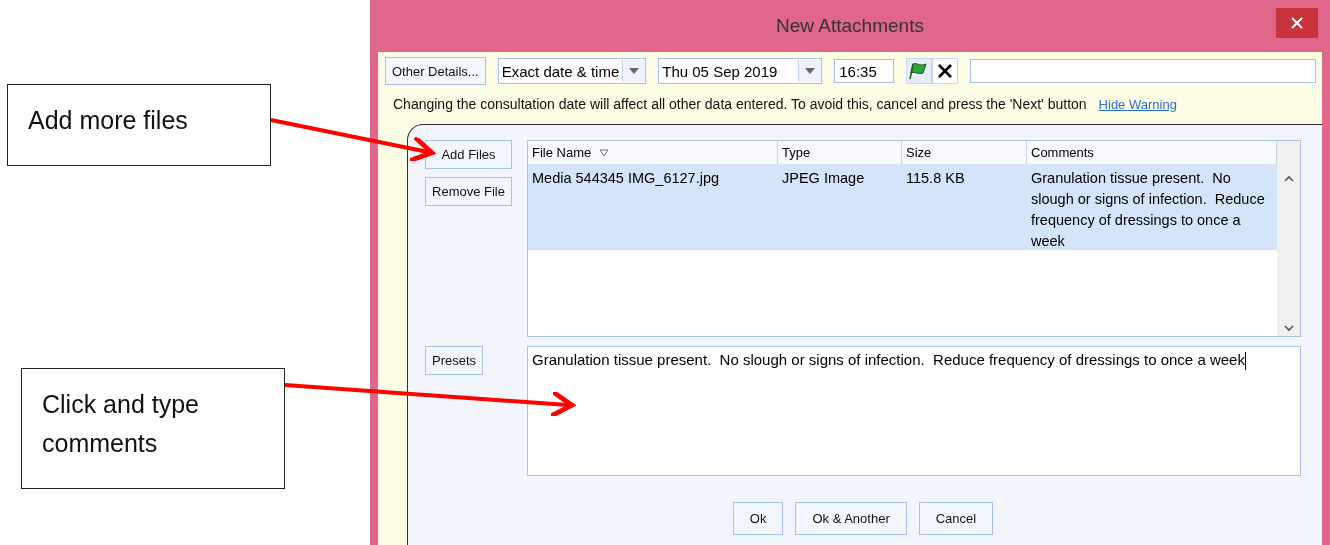 This screenshot has width=1330, height=545. I want to click on close-icon, so click(1297, 23).